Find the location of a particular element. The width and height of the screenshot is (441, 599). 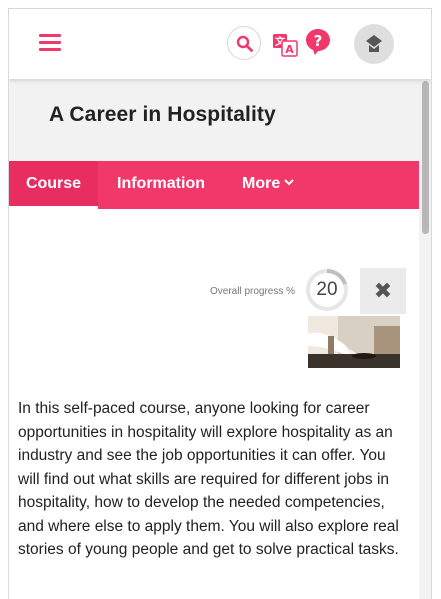

close-icon: ✖ is located at coordinates (383, 290).